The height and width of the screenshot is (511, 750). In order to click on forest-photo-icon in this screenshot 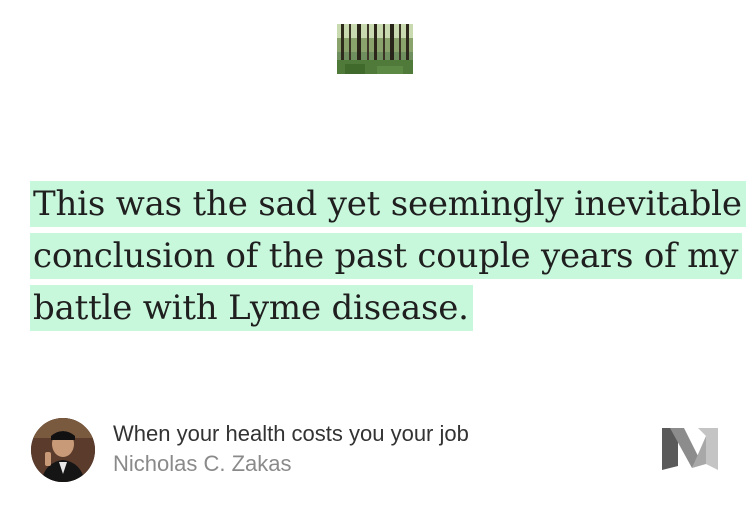, I will do `click(375, 49)`.